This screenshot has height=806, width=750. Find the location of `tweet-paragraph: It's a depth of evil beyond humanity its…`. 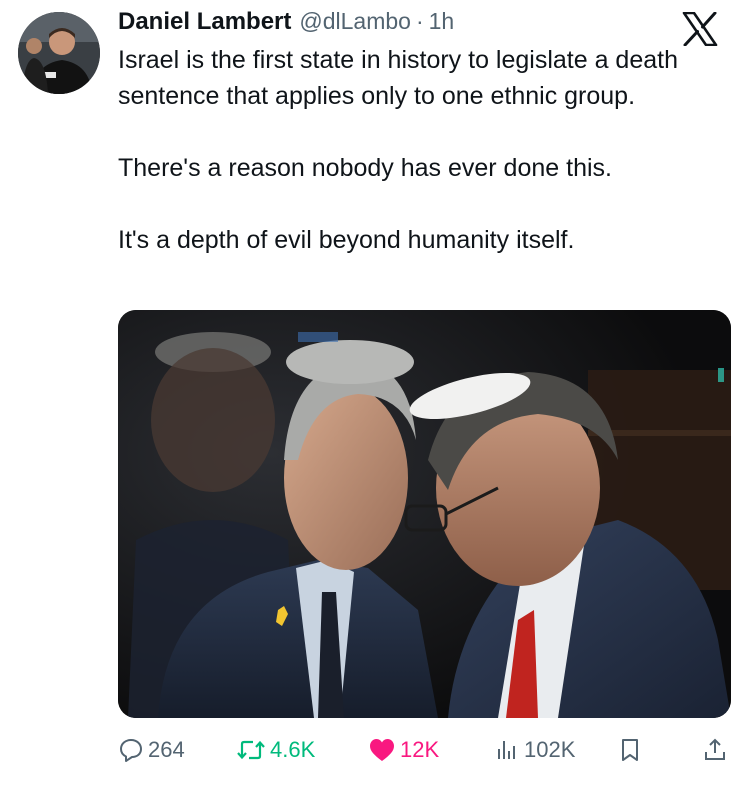

tweet-paragraph: It's a depth of evil beyond humanity its… is located at coordinates (346, 240).